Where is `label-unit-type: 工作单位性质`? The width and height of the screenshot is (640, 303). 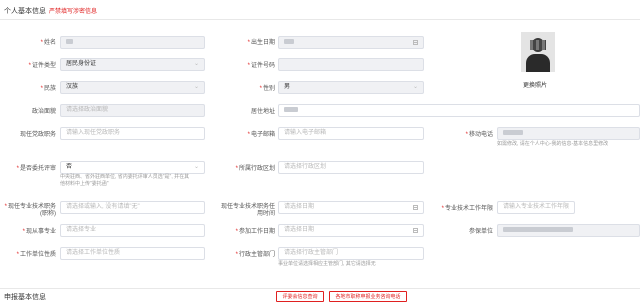 label-unit-type: 工作单位性质 is located at coordinates (30, 255).